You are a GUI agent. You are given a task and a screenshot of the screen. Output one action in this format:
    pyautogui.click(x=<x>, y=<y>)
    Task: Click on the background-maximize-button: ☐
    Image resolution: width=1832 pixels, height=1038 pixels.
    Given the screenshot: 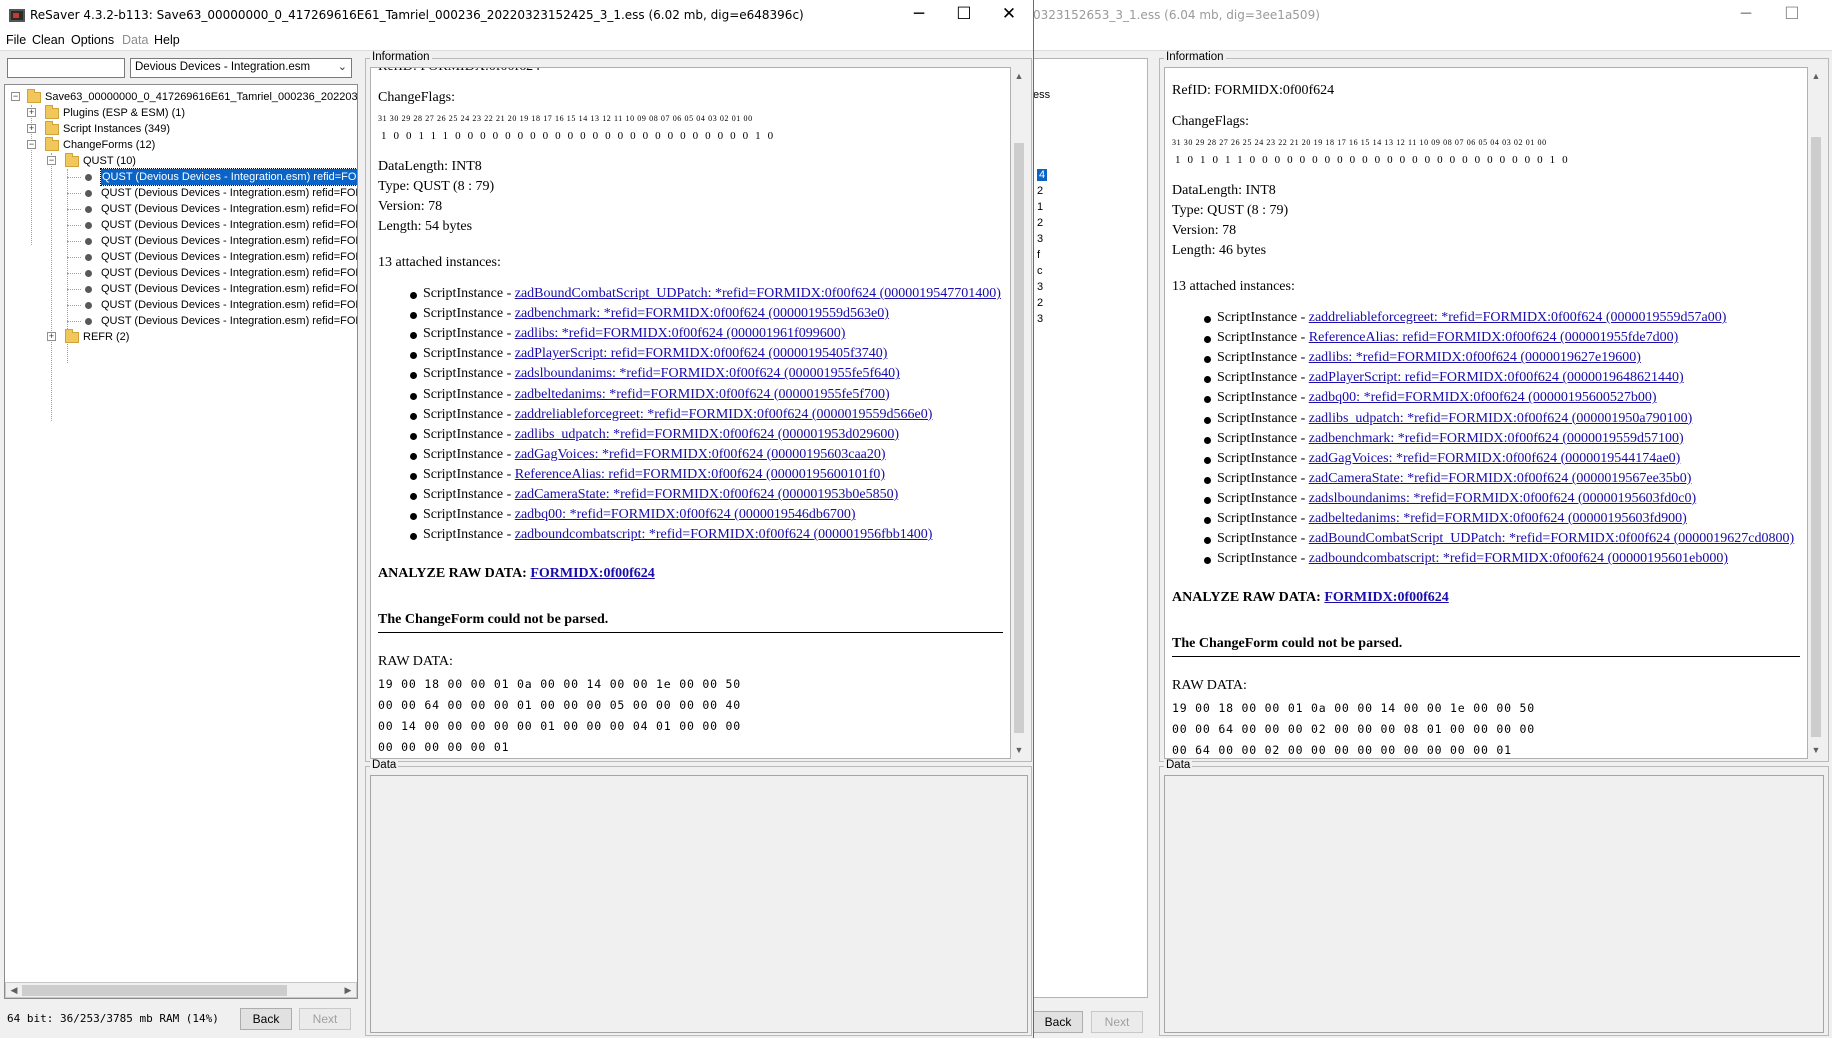 What is the action you would take?
    pyautogui.click(x=1792, y=15)
    